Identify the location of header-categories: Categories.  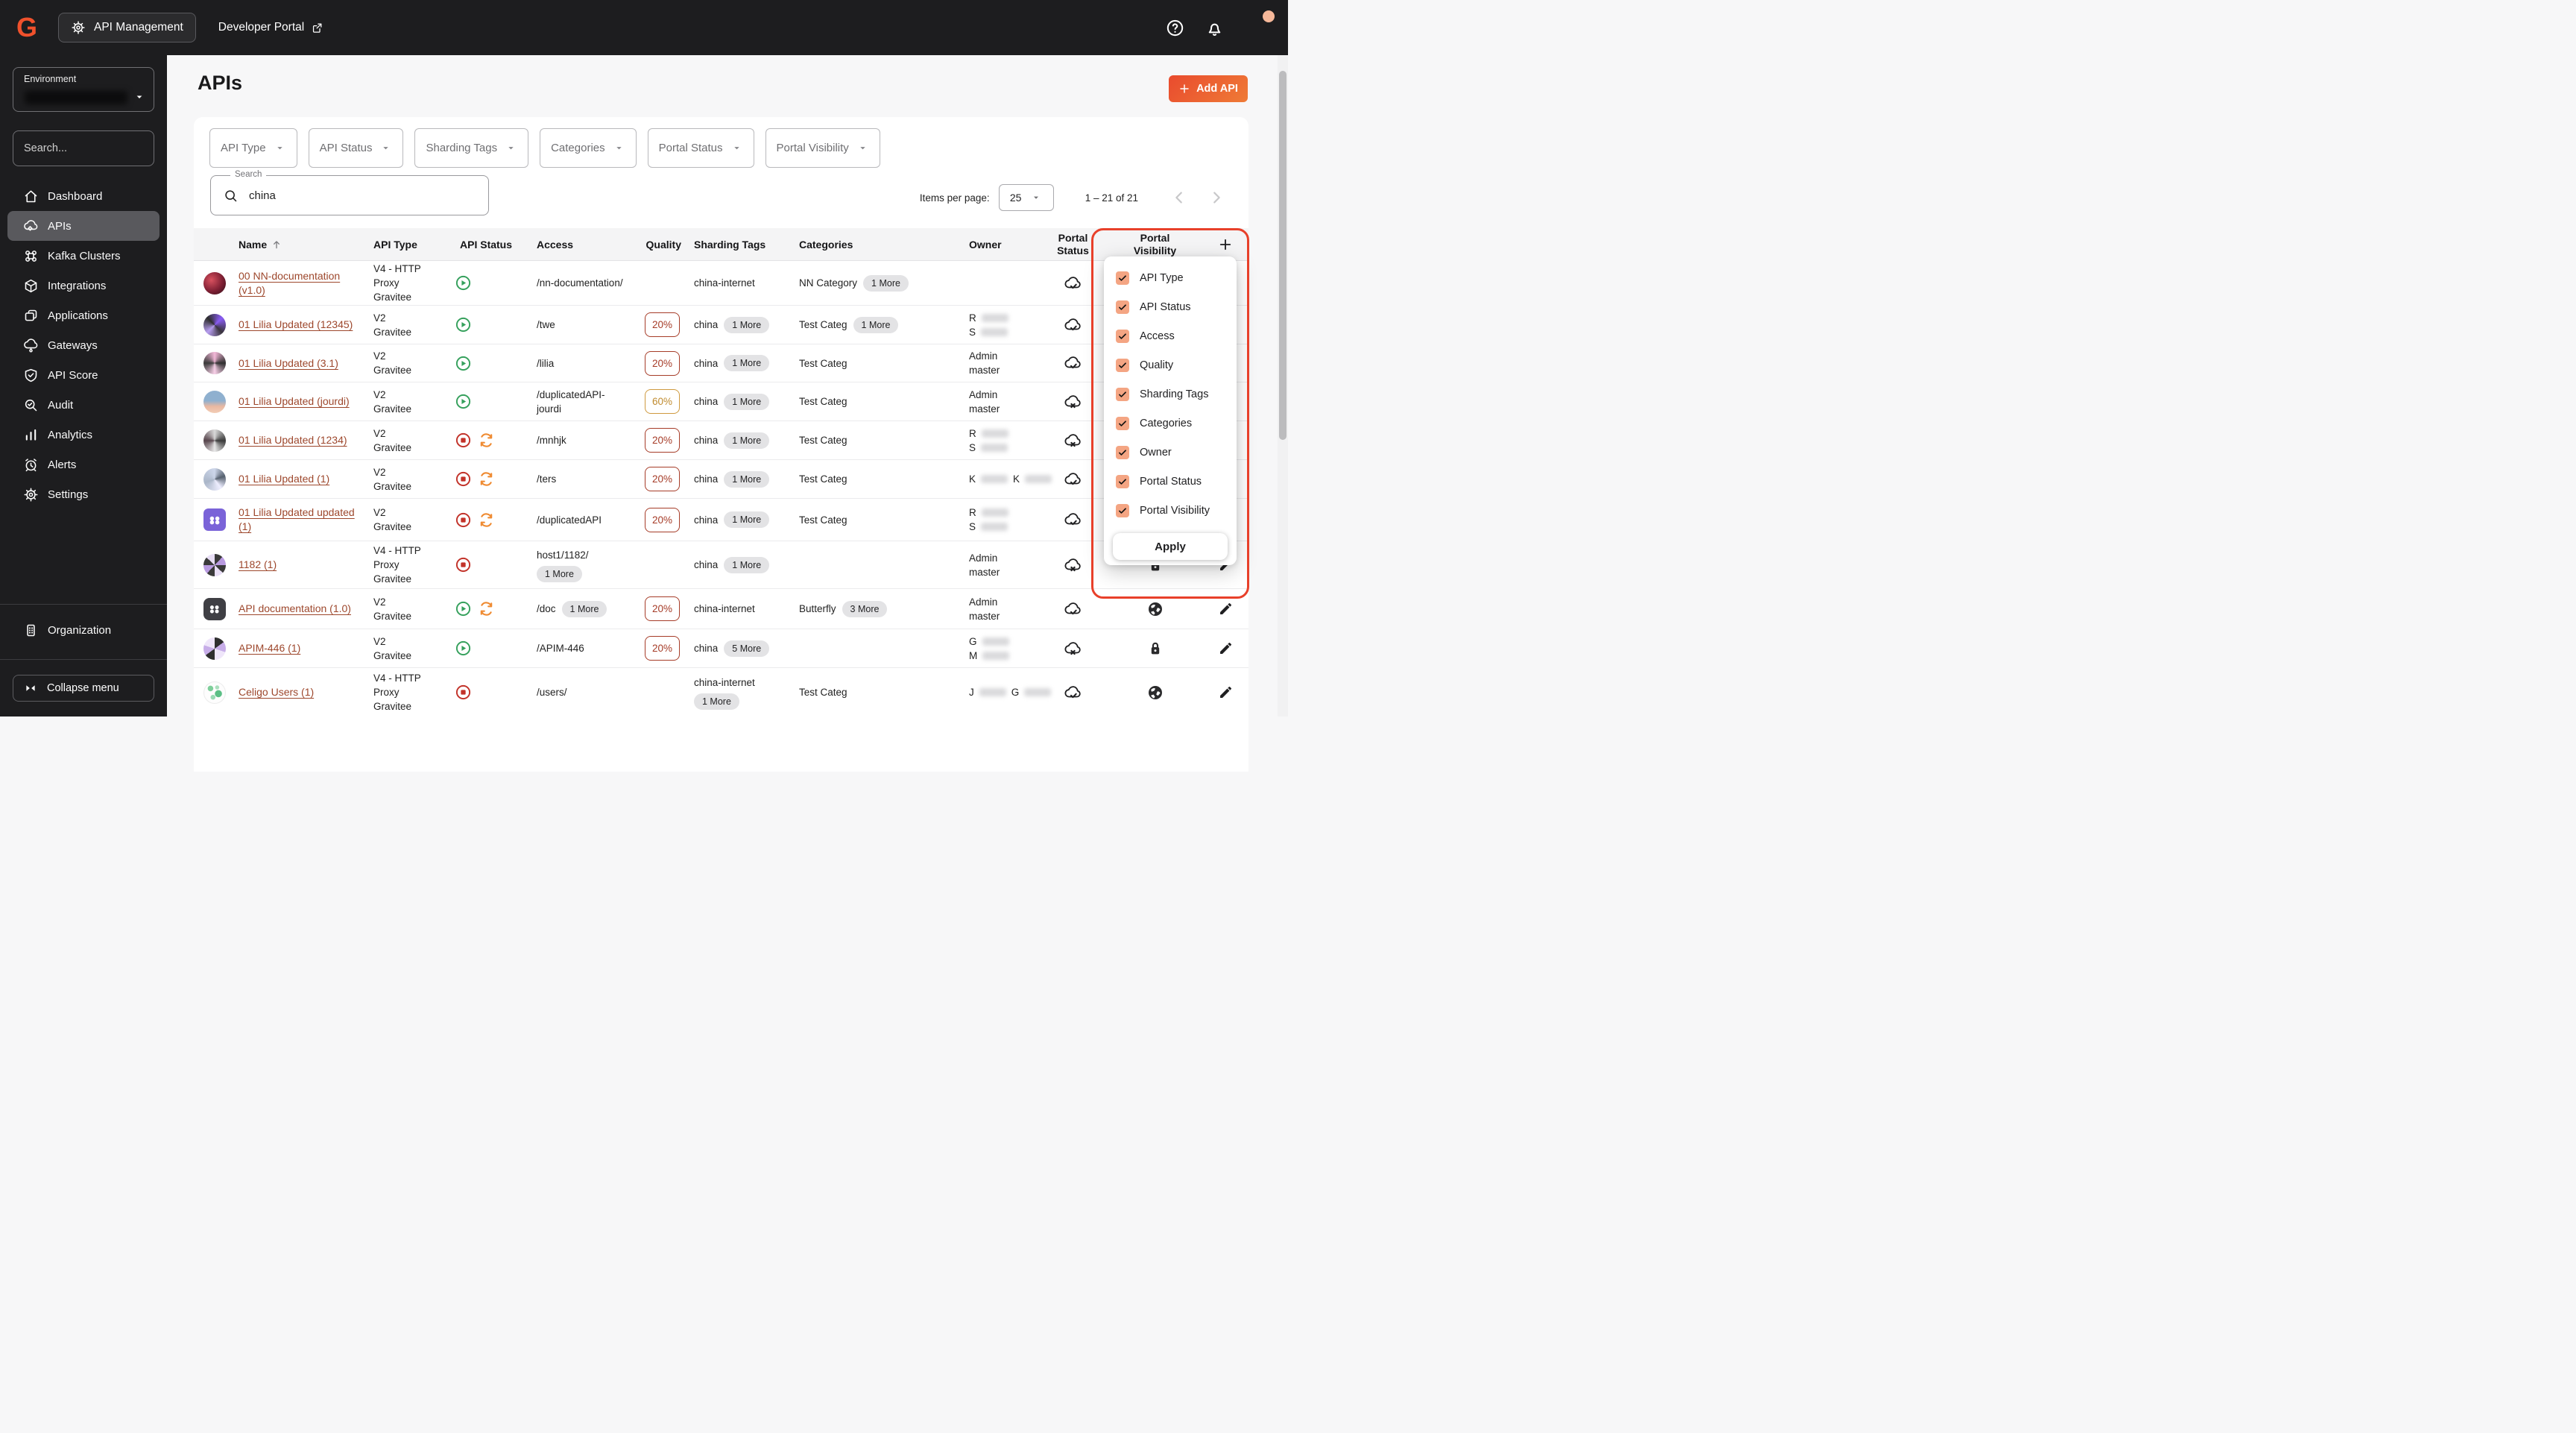
(826, 245).